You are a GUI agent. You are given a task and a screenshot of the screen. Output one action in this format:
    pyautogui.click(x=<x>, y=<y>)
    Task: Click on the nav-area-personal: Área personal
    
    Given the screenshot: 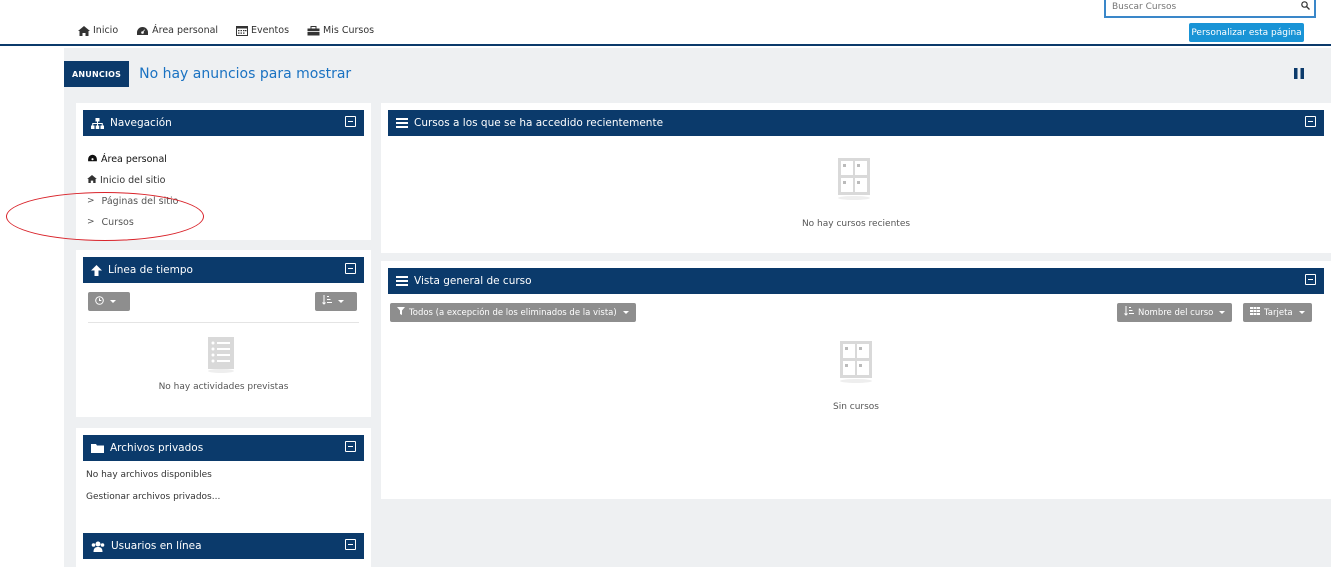 What is the action you would take?
    pyautogui.click(x=177, y=30)
    